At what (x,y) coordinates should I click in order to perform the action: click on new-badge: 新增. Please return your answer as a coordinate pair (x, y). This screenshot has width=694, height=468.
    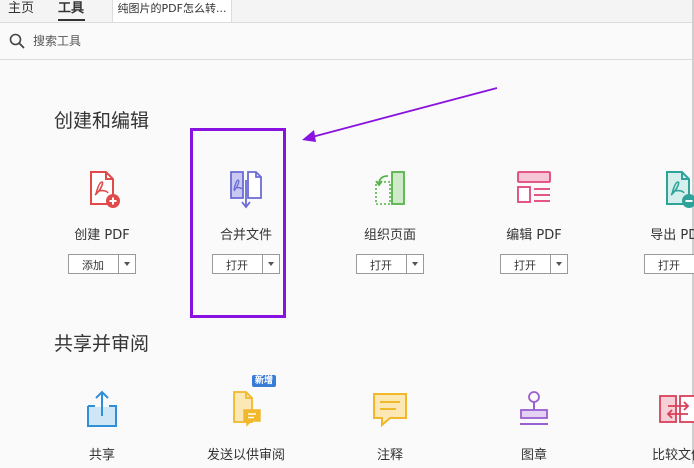
    Looking at the image, I should click on (264, 381).